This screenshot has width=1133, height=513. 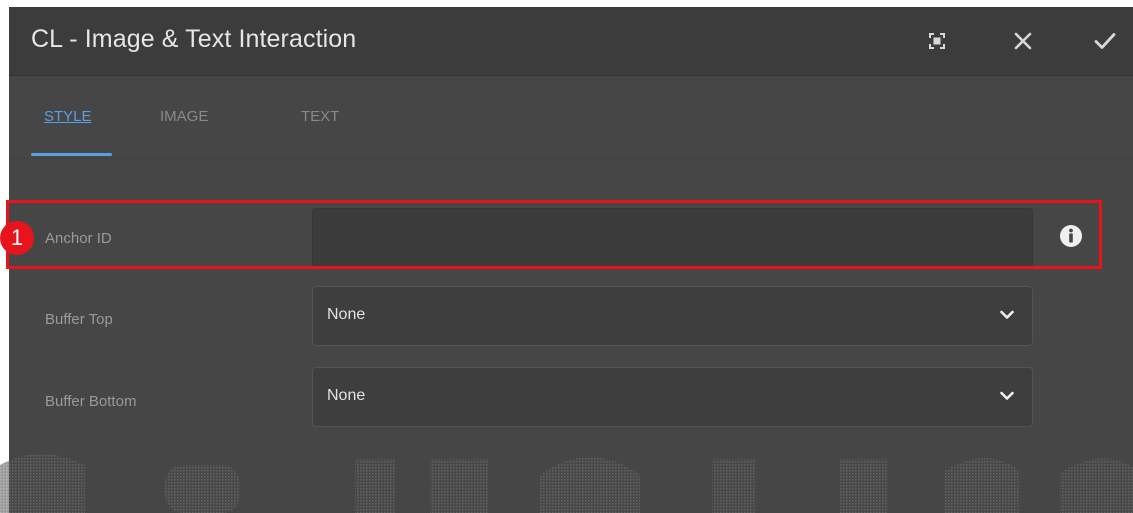 I want to click on buffer-top-select: None, so click(x=672, y=316).